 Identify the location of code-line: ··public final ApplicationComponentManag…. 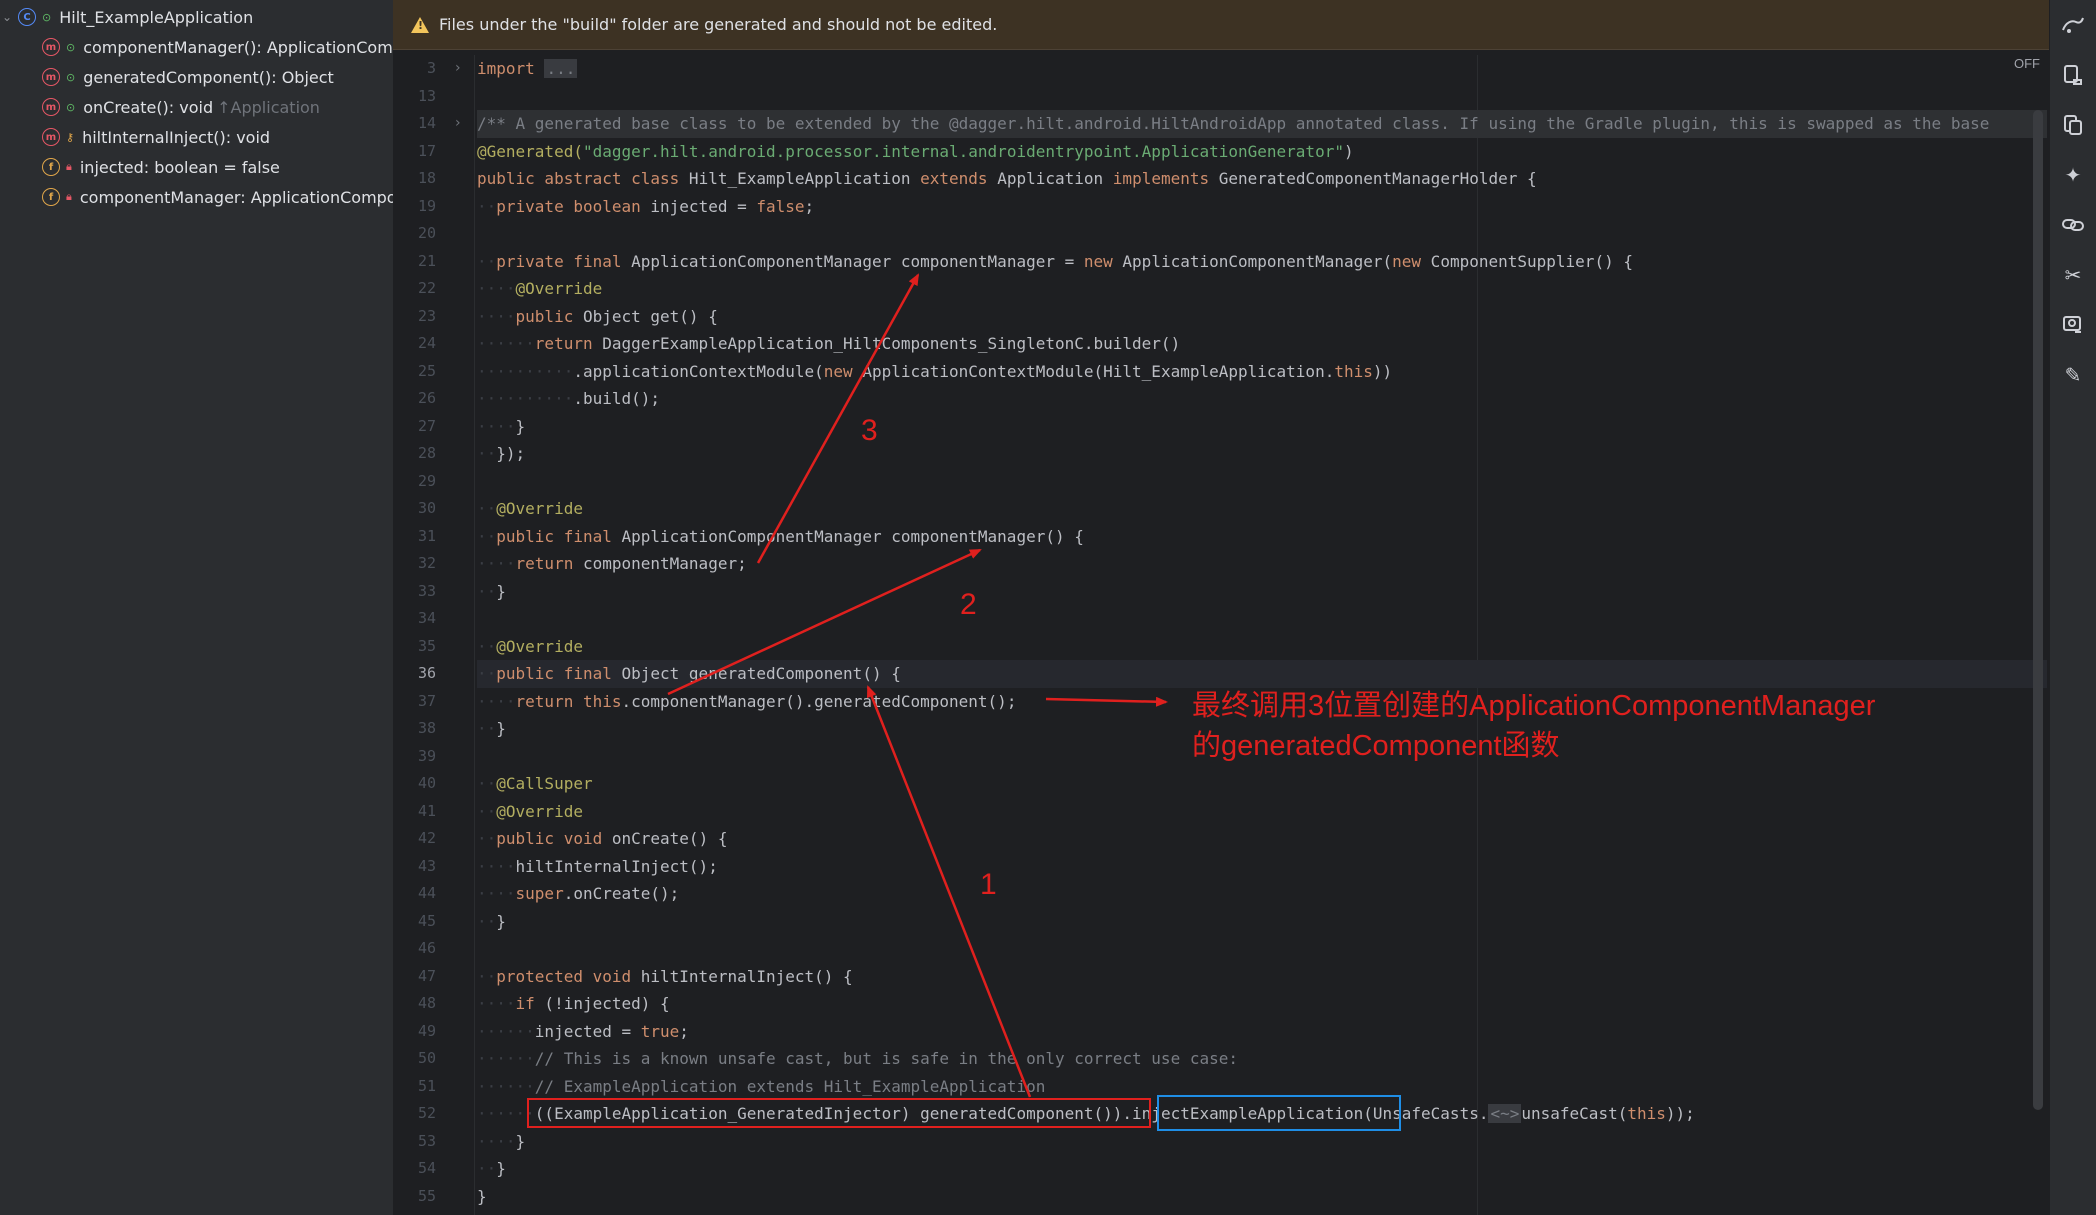
(780, 537).